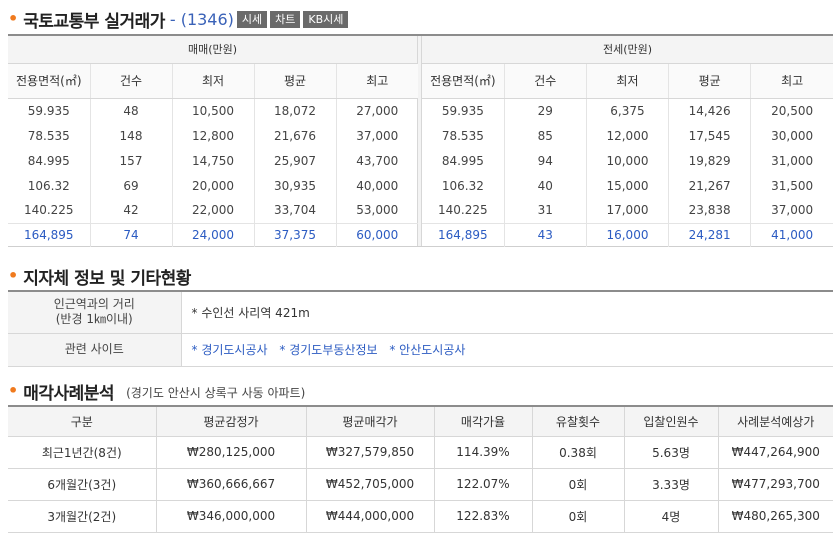 The width and height of the screenshot is (840, 533). Describe the element at coordinates (328, 350) in the screenshot. I see `site-link-gyeonggi-realestate: * 경기도부동산정보` at that location.